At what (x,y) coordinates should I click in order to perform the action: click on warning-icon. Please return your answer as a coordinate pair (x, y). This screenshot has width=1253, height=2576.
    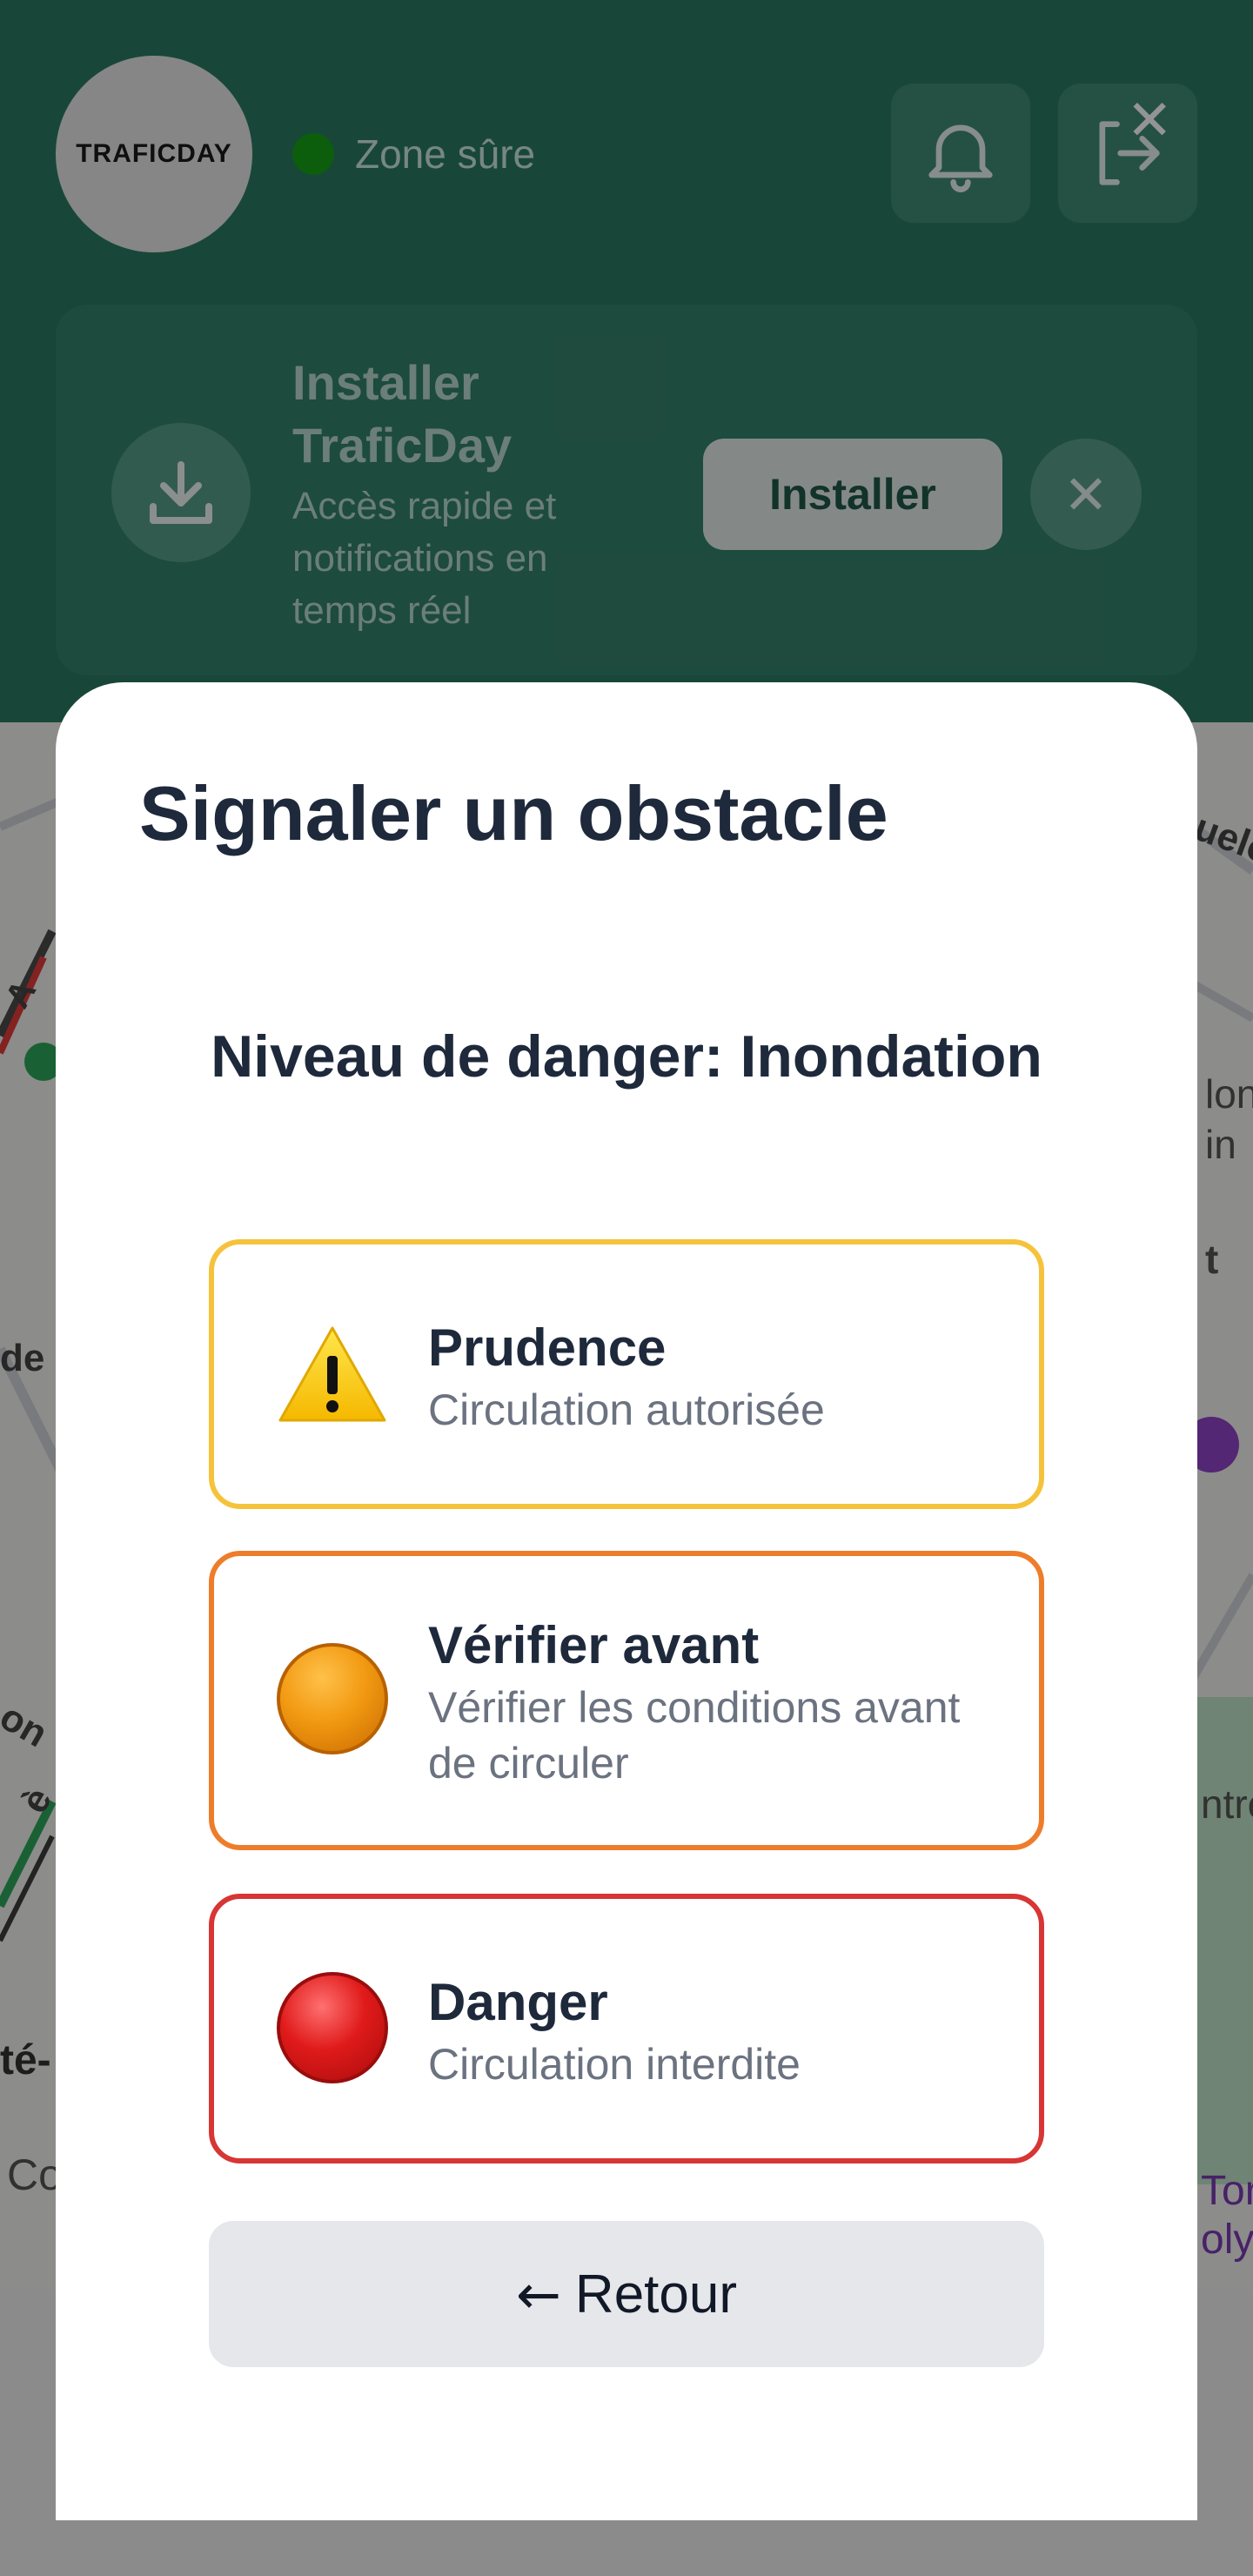
    Looking at the image, I should click on (332, 1377).